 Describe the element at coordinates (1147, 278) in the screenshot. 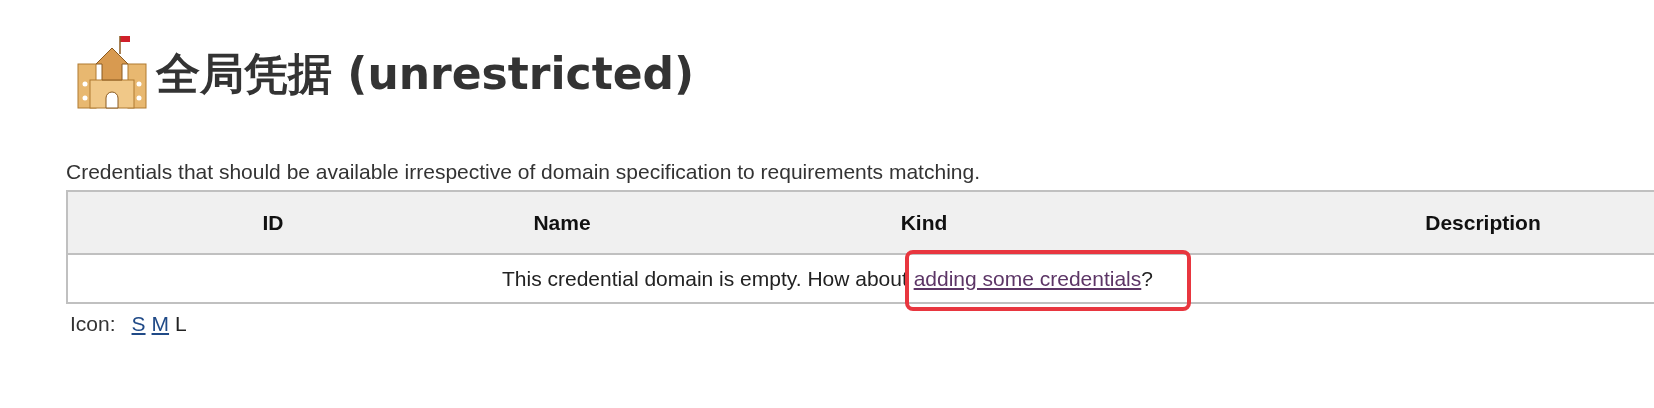

I see `question-mark: ?` at that location.